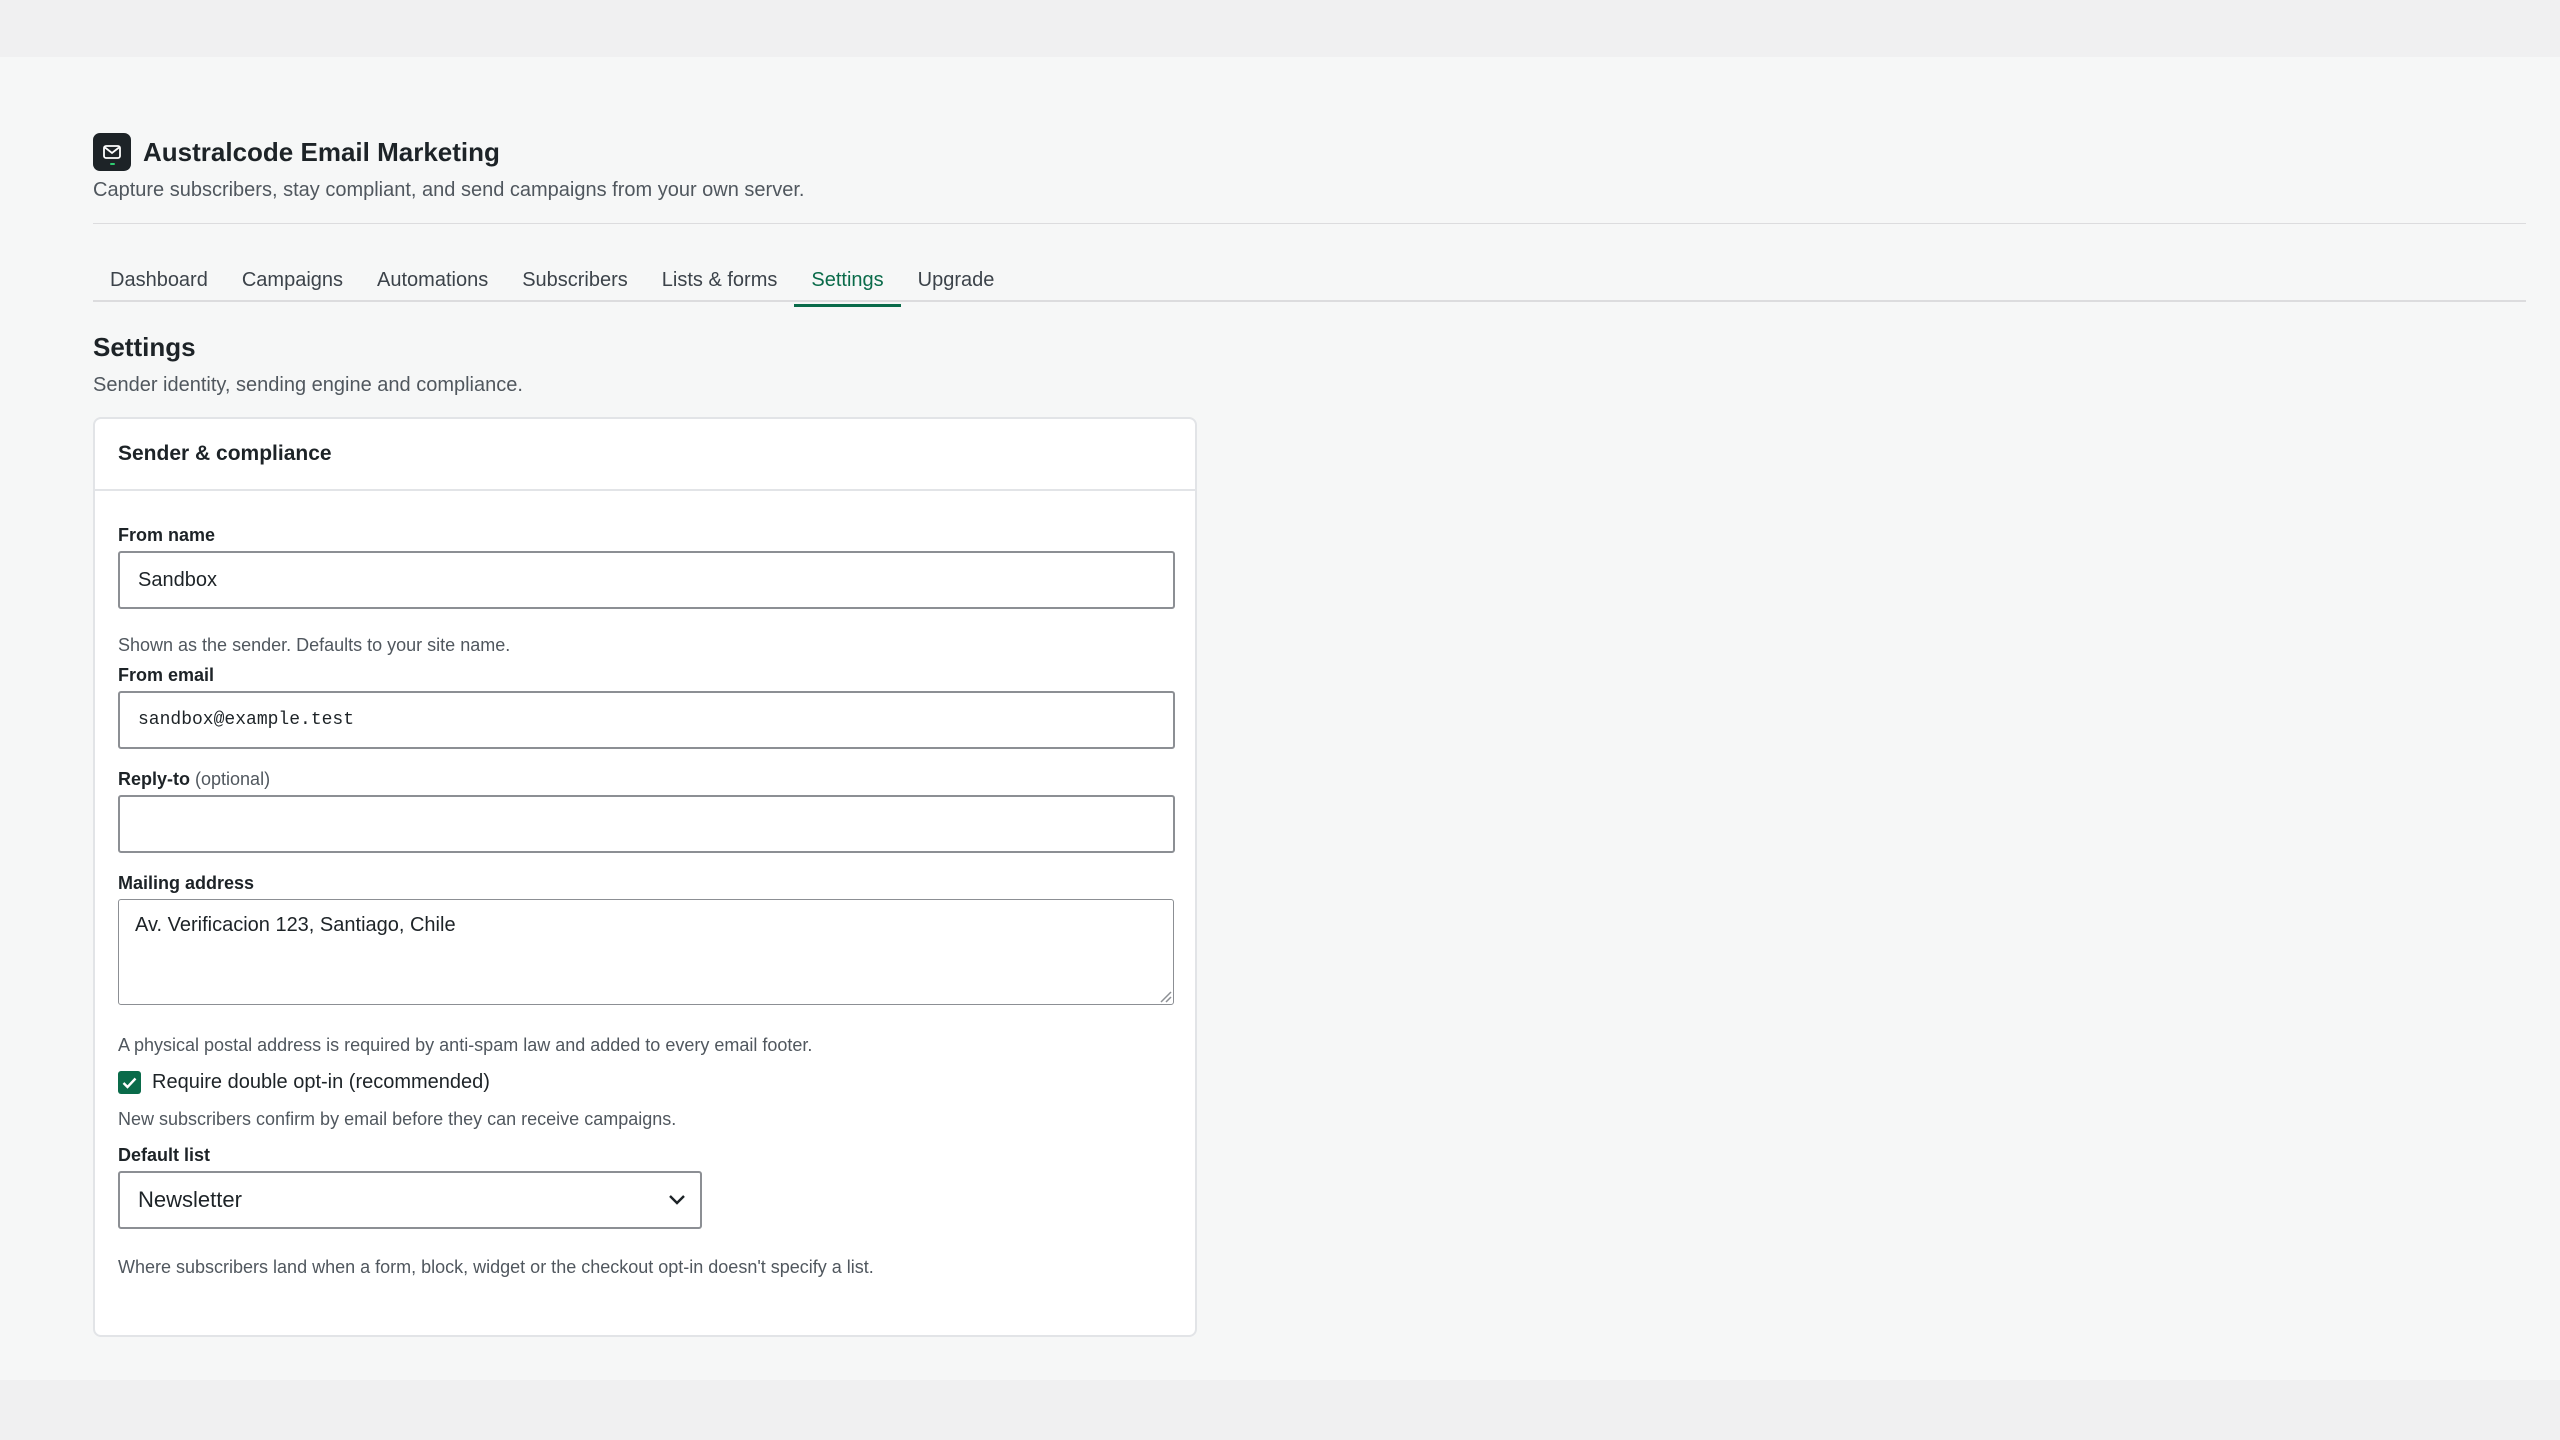 This screenshot has width=2560, height=1440. Describe the element at coordinates (575, 284) in the screenshot. I see `tab-subscribers: Subscribers` at that location.